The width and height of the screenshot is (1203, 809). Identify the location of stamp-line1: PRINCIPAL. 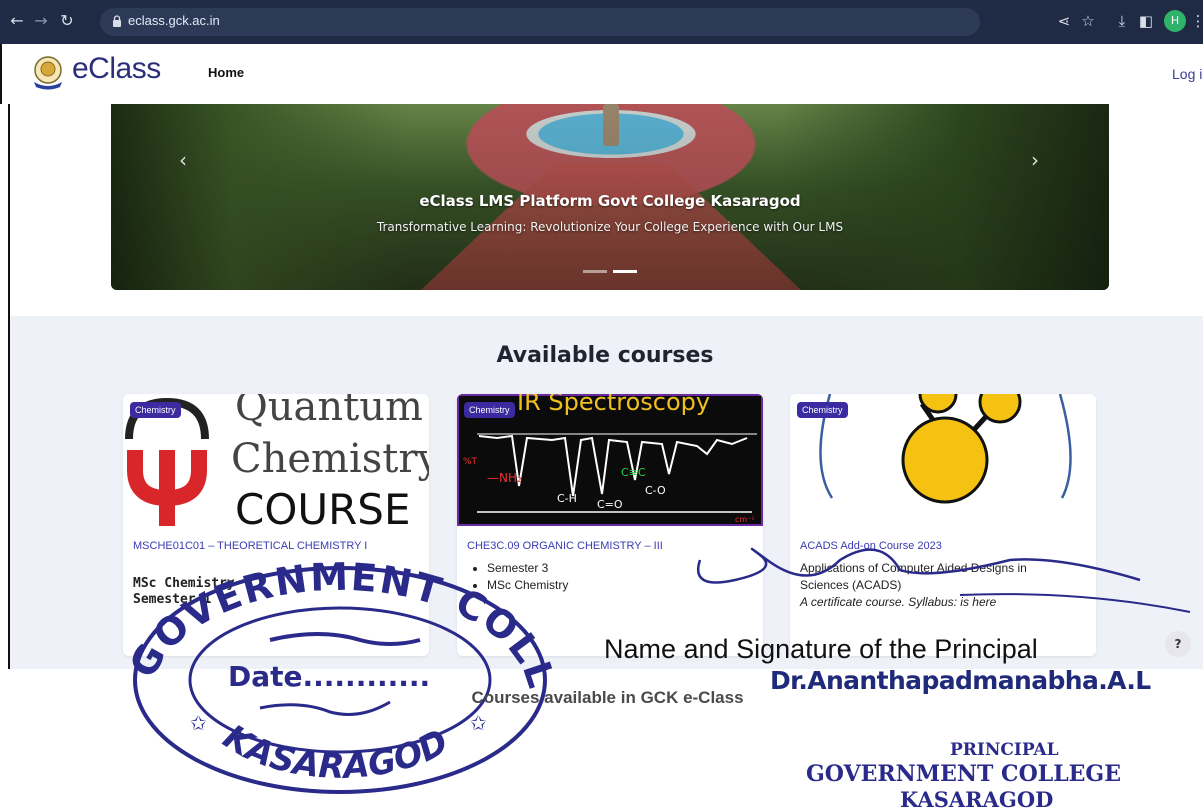
(1004, 750).